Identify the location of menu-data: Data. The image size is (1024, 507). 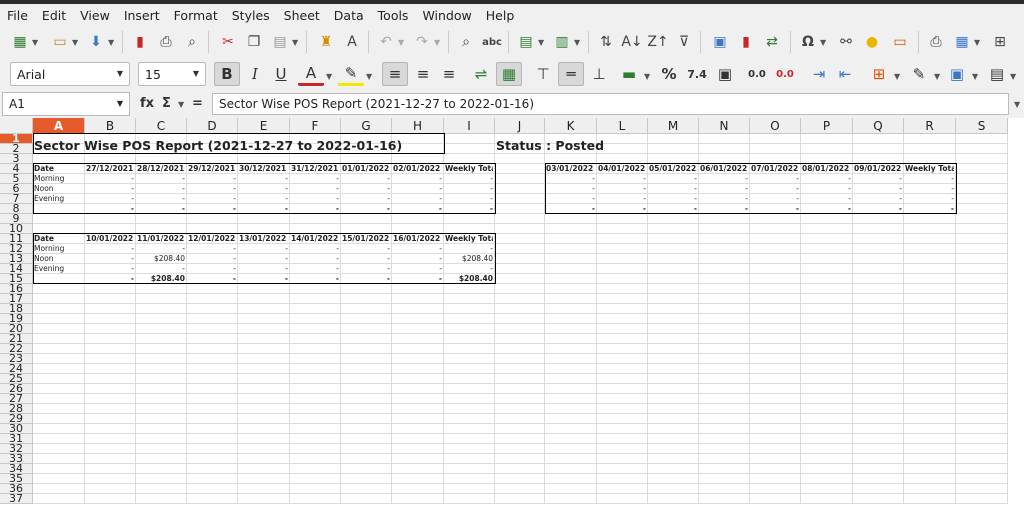
(349, 15).